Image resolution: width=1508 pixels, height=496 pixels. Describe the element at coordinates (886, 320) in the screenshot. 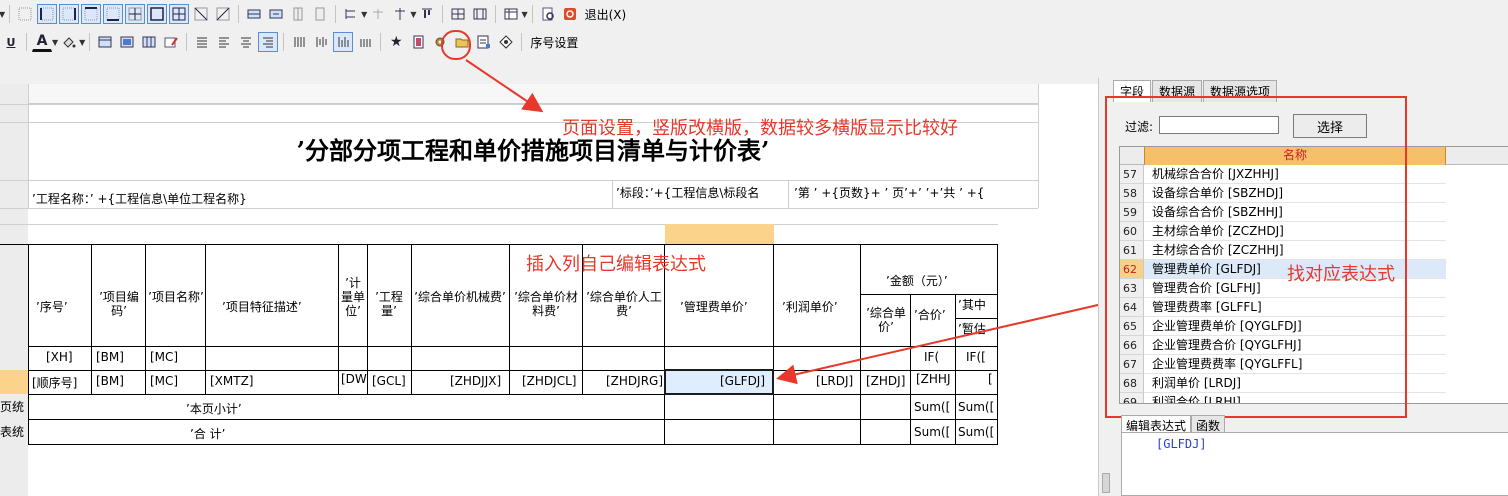

I see `header-unit-price: ’综合单价’` at that location.